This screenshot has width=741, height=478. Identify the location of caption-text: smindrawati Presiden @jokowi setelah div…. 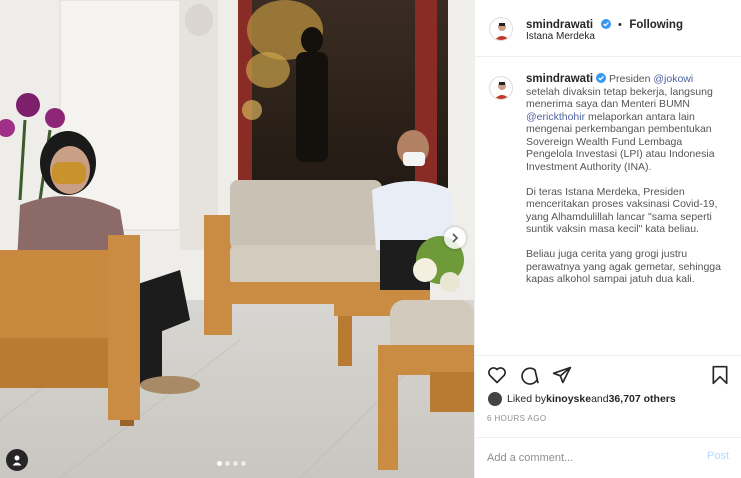
(626, 185).